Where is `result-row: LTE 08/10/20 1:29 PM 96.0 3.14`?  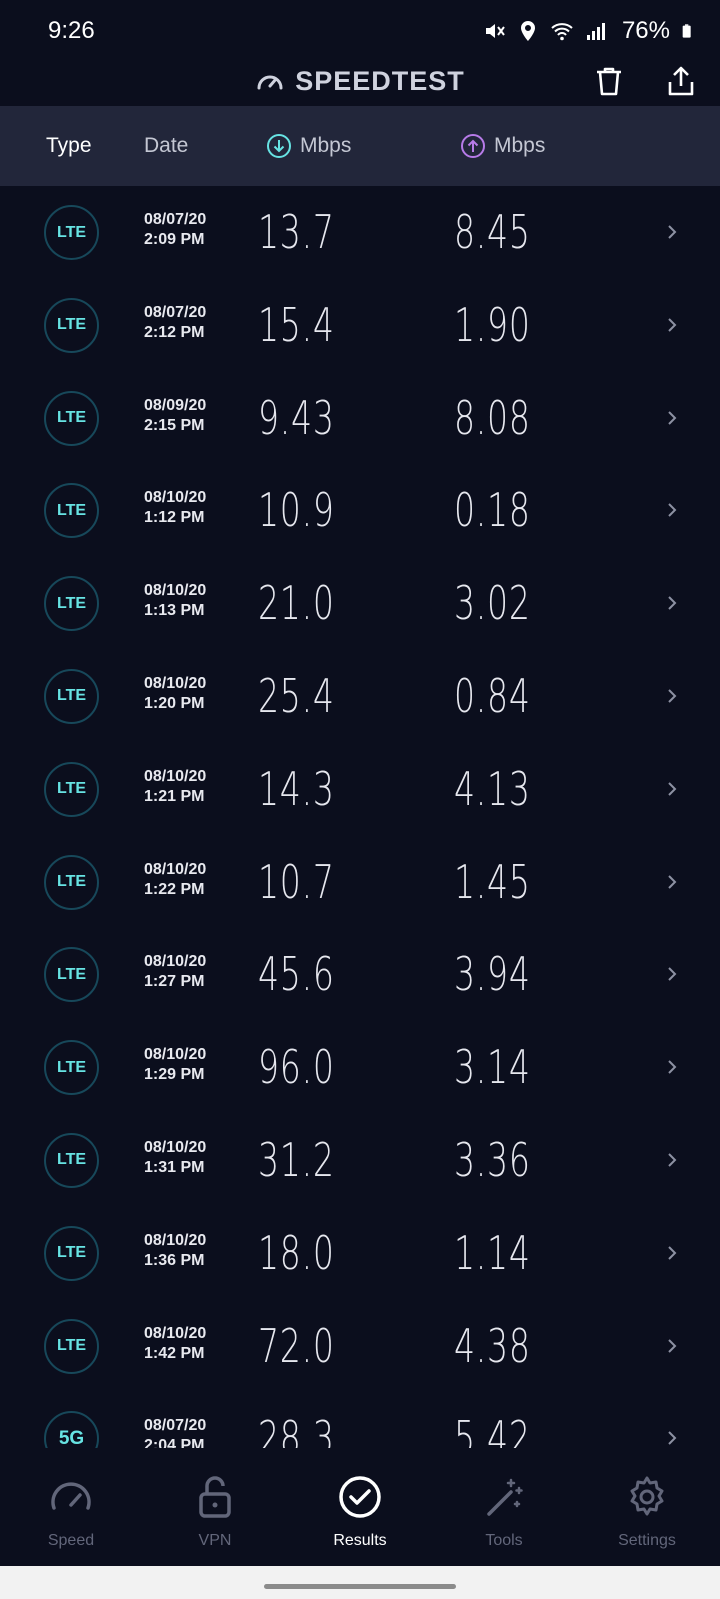 result-row: LTE 08/10/20 1:29 PM 96.0 3.14 is located at coordinates (360, 1067).